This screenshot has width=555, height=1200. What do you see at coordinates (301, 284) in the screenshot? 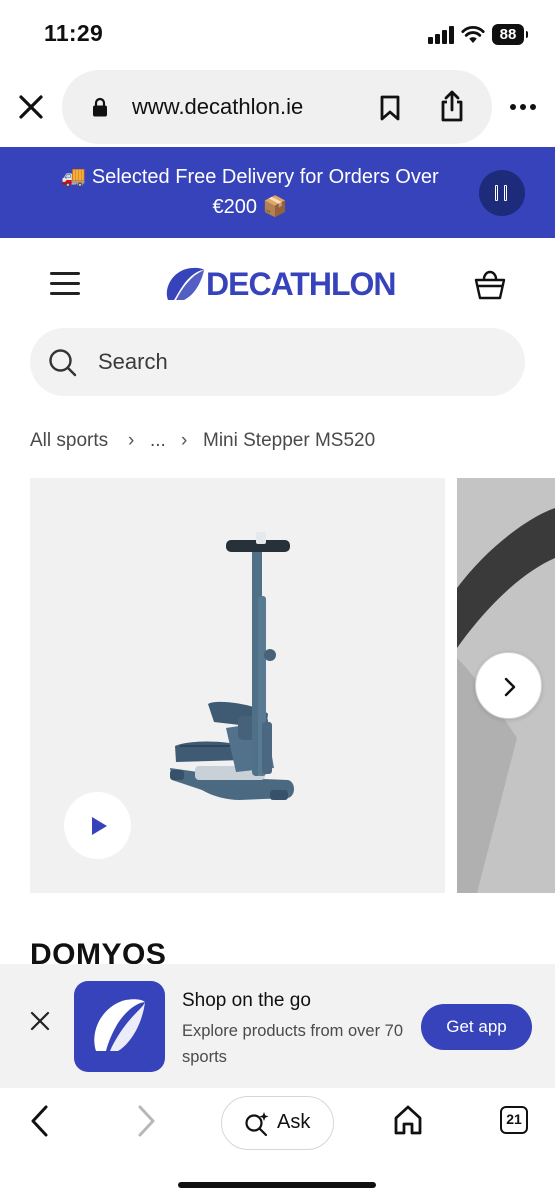
I see `logo-text: DECATHLON` at bounding box center [301, 284].